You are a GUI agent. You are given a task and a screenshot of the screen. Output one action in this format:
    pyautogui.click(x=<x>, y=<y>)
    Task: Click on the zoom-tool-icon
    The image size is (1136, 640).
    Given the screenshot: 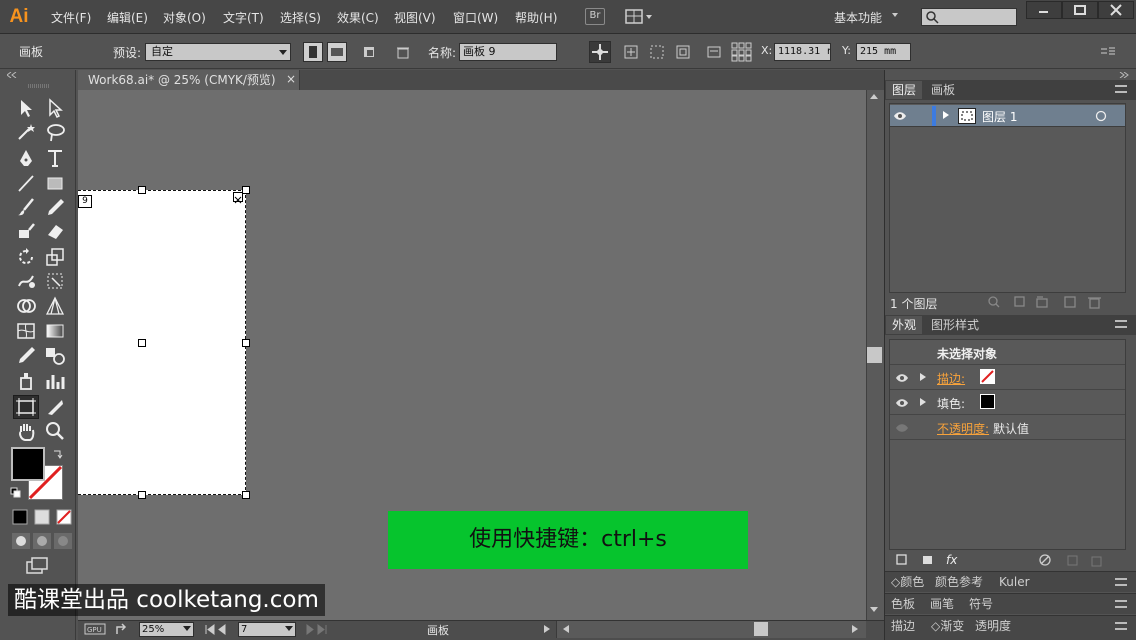 What is the action you would take?
    pyautogui.click(x=55, y=431)
    